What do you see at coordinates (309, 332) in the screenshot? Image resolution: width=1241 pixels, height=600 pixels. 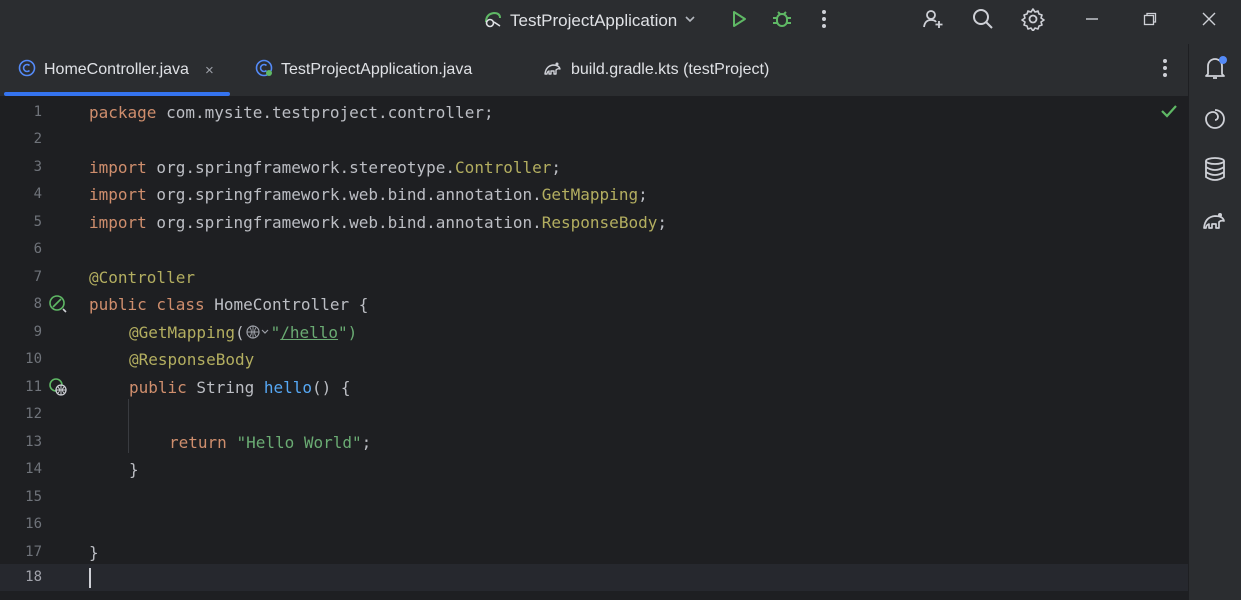 I see `url-link: /hello` at bounding box center [309, 332].